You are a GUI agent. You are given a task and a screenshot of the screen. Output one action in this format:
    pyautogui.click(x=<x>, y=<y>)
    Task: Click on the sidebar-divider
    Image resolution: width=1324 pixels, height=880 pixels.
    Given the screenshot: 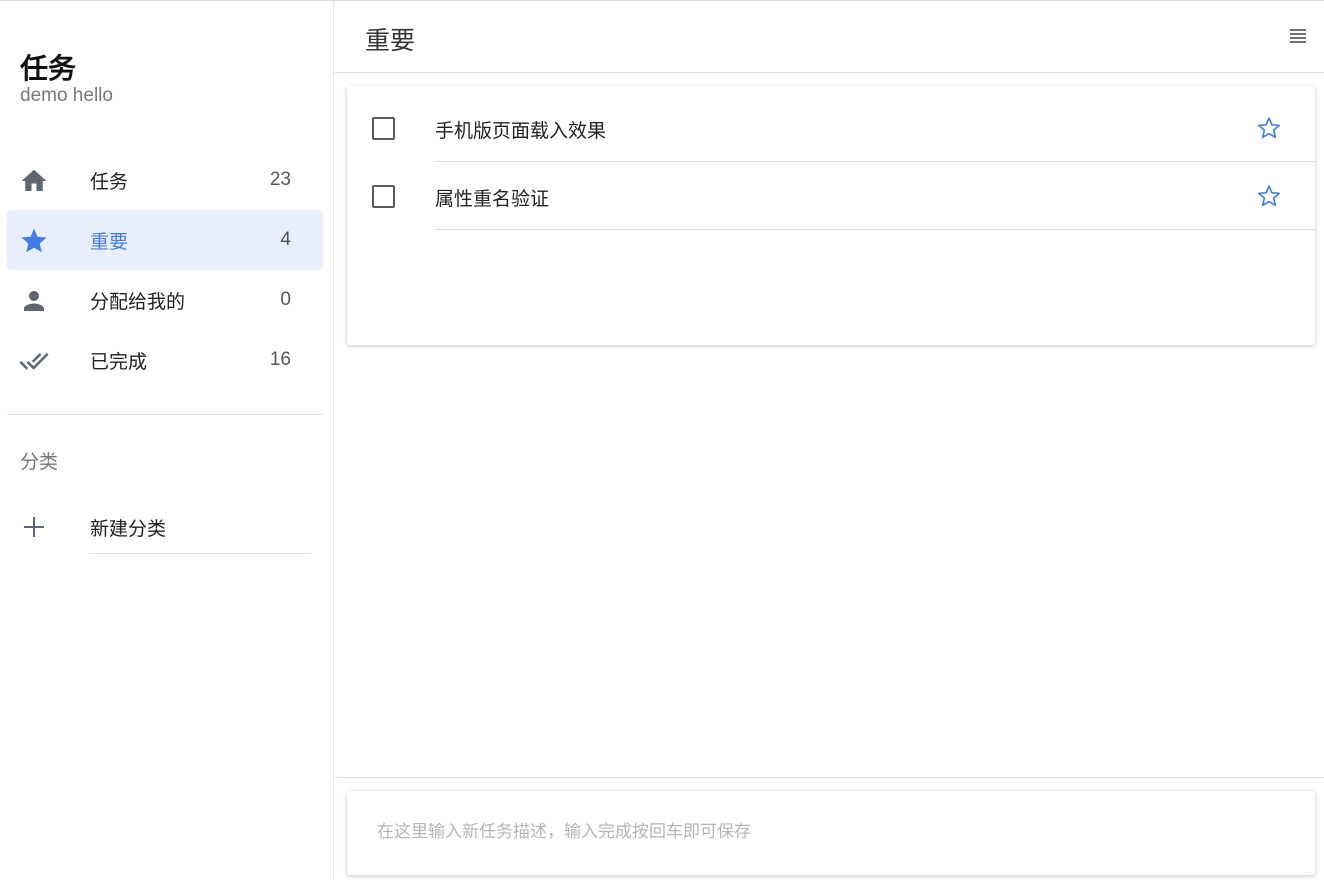 What is the action you would take?
    pyautogui.click(x=165, y=414)
    